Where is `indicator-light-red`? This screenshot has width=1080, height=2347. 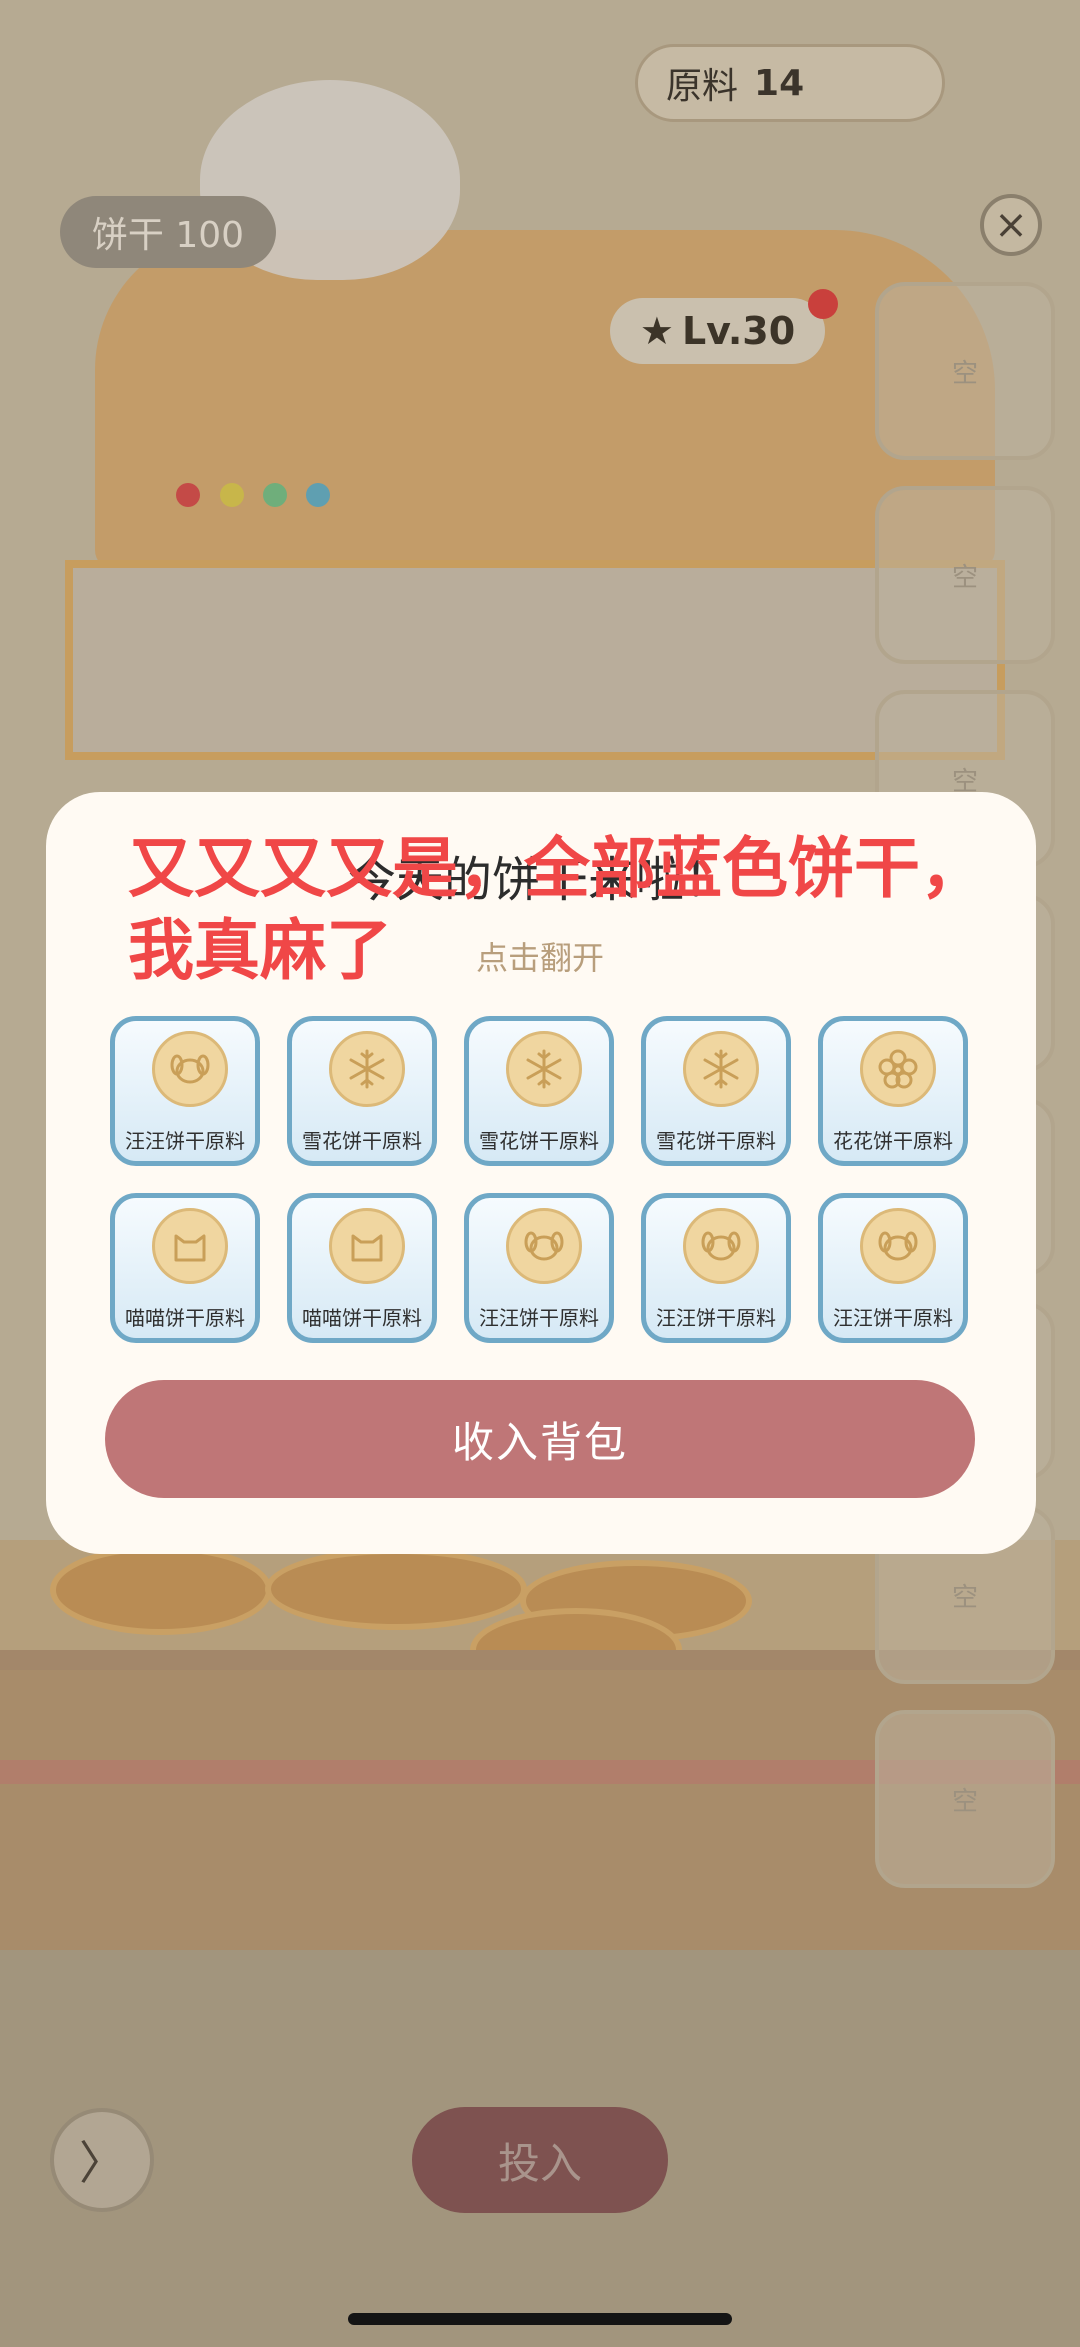 indicator-light-red is located at coordinates (188, 495).